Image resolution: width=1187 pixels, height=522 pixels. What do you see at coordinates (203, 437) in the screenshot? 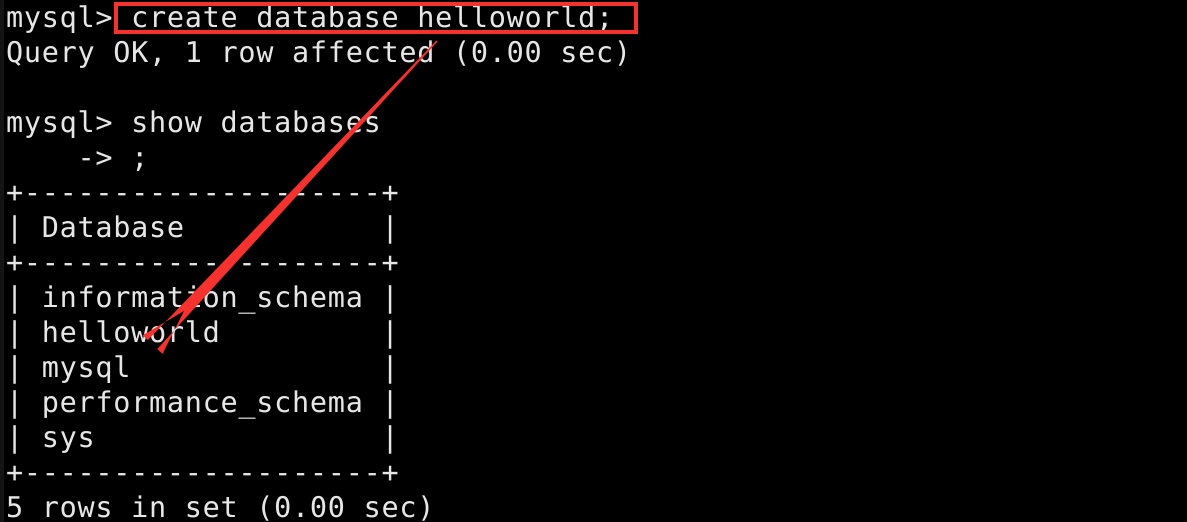
I see `terminal-line: | sys |` at bounding box center [203, 437].